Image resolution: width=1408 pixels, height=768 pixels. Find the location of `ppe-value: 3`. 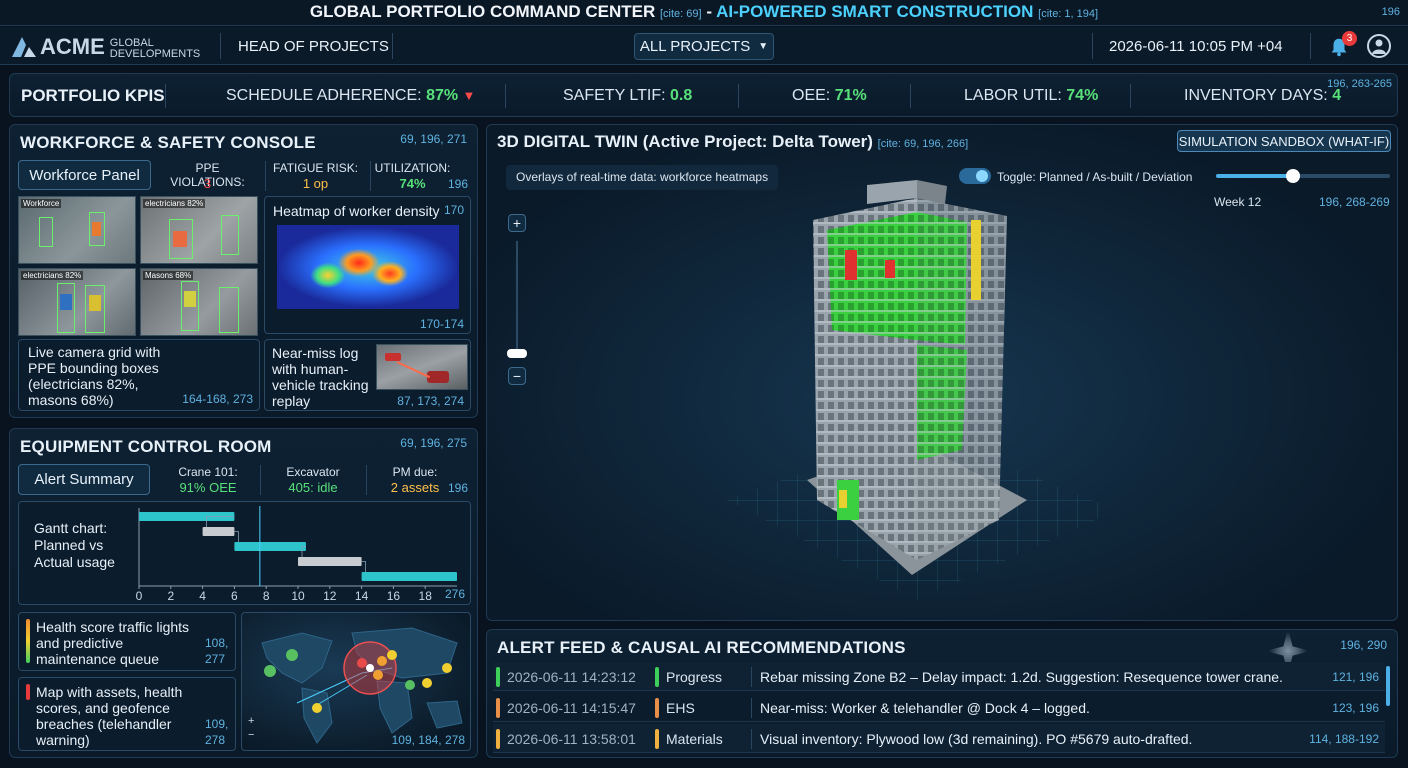

ppe-value: 3 is located at coordinates (207, 183).